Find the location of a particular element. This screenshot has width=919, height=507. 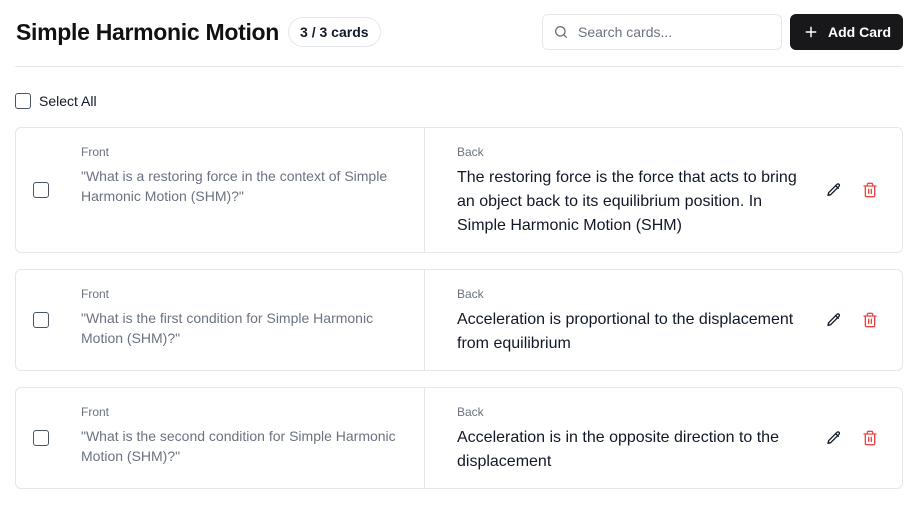

card-count-badge: 3 / 3 cards is located at coordinates (334, 32).